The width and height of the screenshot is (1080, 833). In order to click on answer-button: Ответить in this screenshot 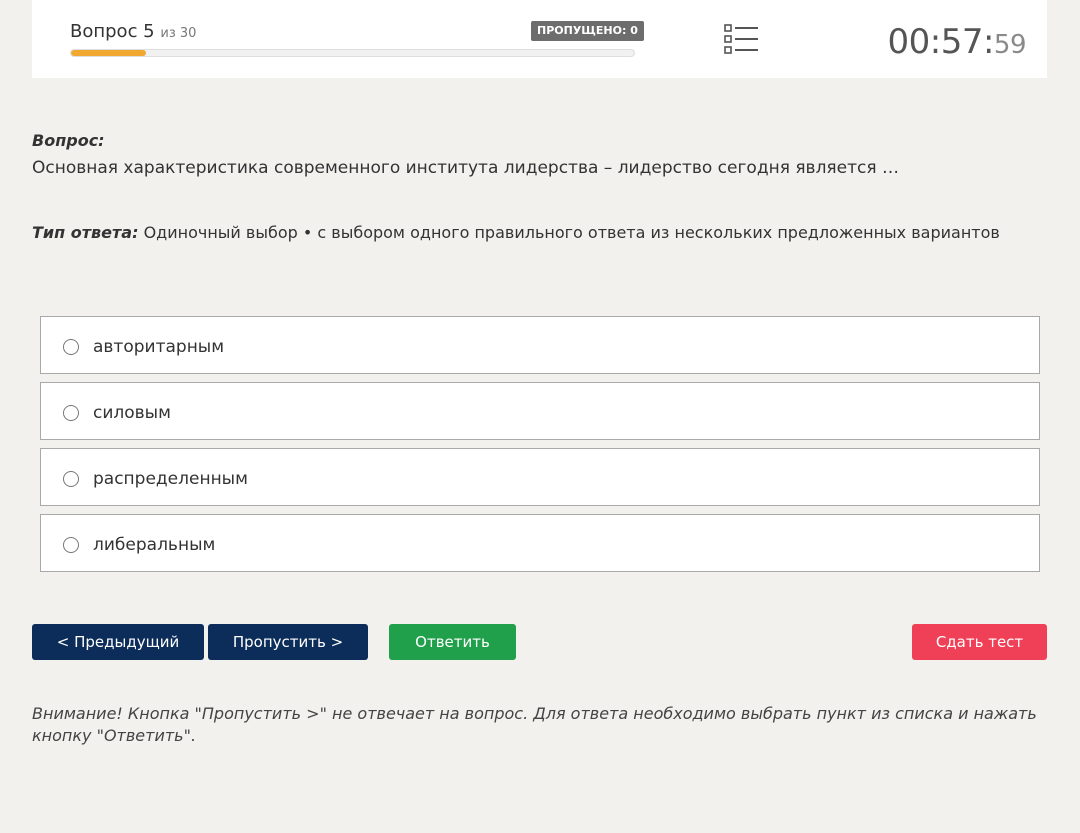, I will do `click(452, 642)`.